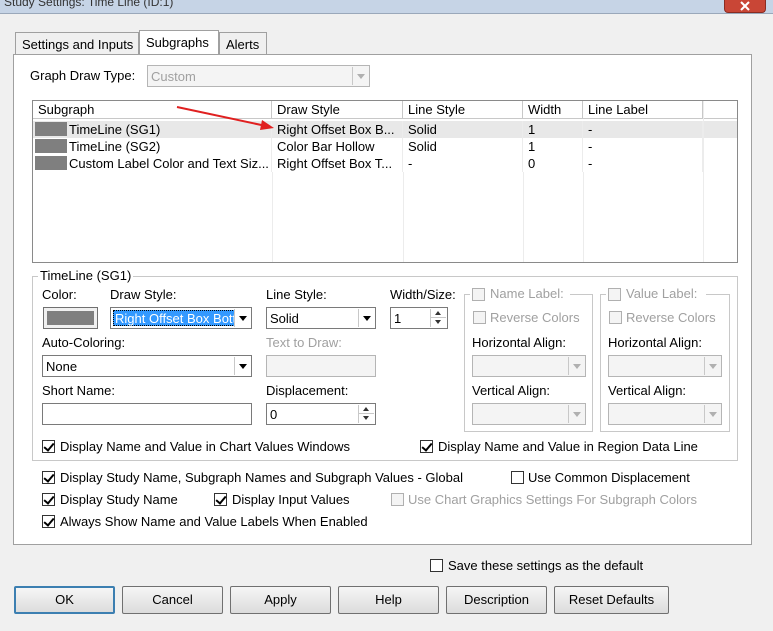 The height and width of the screenshot is (631, 773). Describe the element at coordinates (527, 293) in the screenshot. I see `name-label-text: Name Label:` at that location.